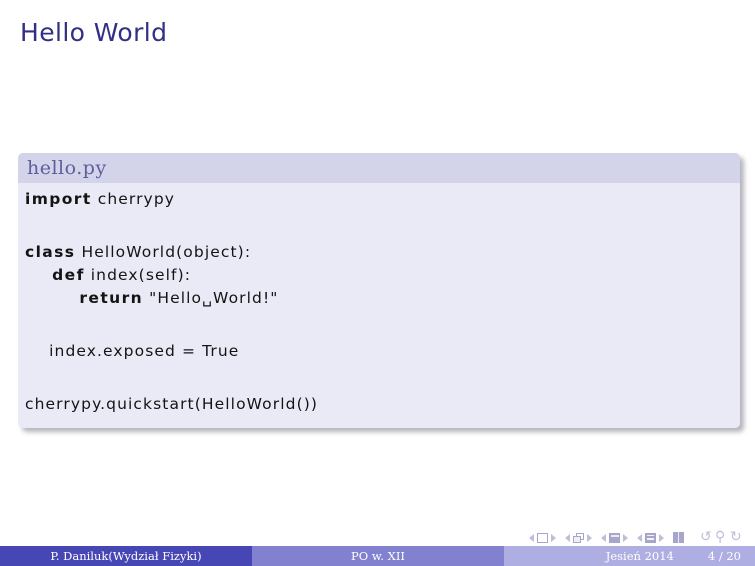 This screenshot has height=566, width=755. I want to click on next-section-icon, so click(661, 537).